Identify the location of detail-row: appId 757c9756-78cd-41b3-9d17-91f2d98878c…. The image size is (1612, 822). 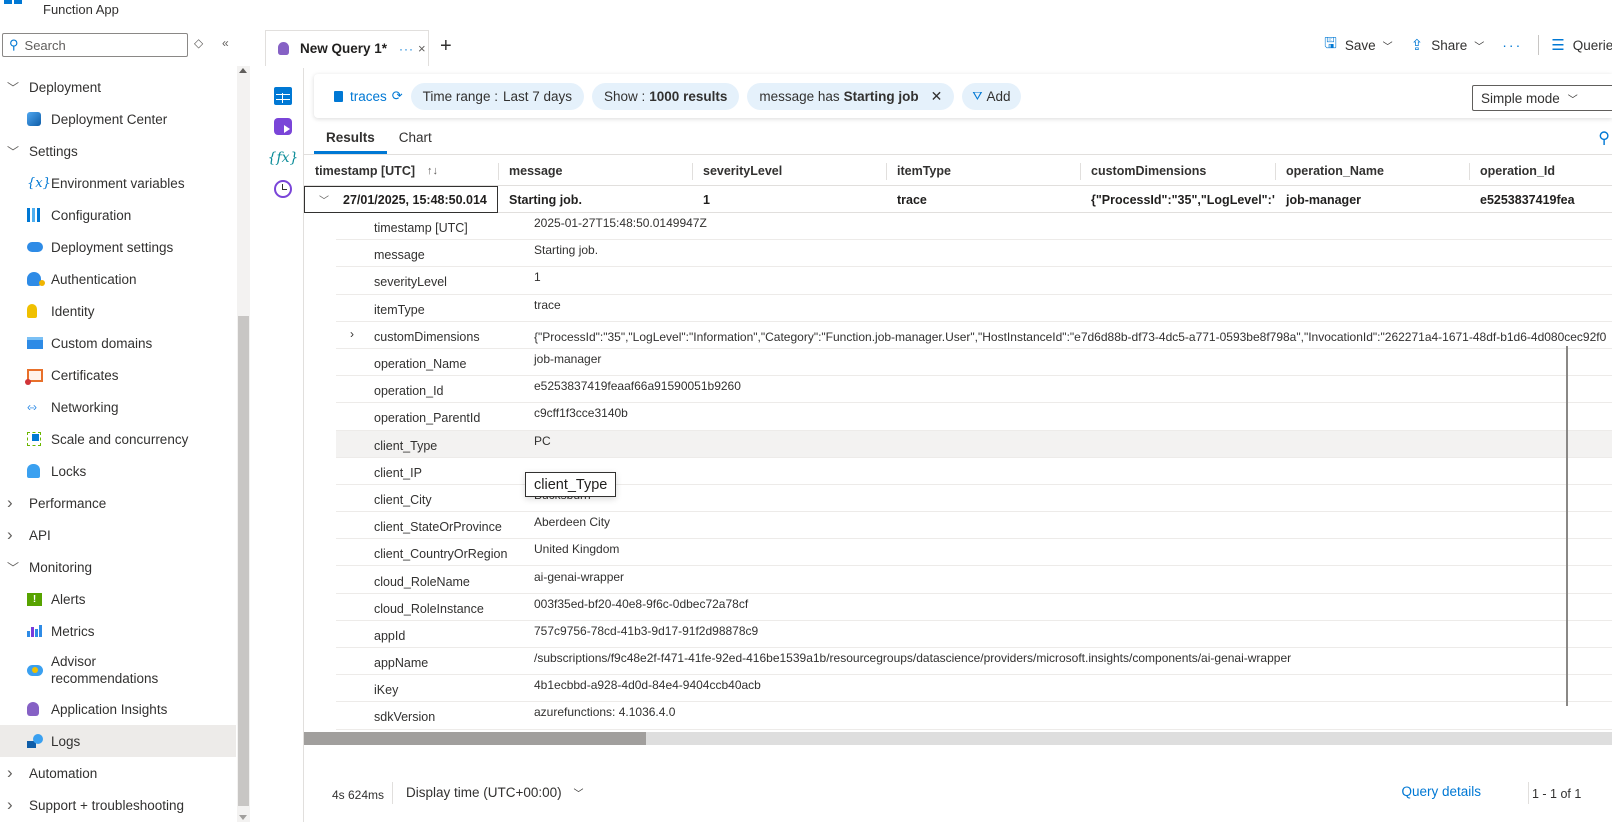
(974, 634).